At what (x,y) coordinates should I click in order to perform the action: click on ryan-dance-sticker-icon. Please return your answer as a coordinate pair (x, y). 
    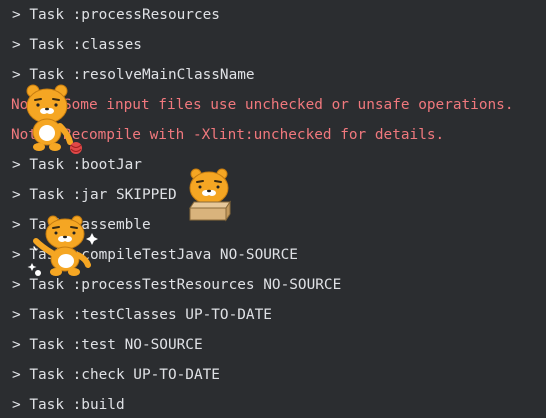
    Looking at the image, I should click on (62, 245).